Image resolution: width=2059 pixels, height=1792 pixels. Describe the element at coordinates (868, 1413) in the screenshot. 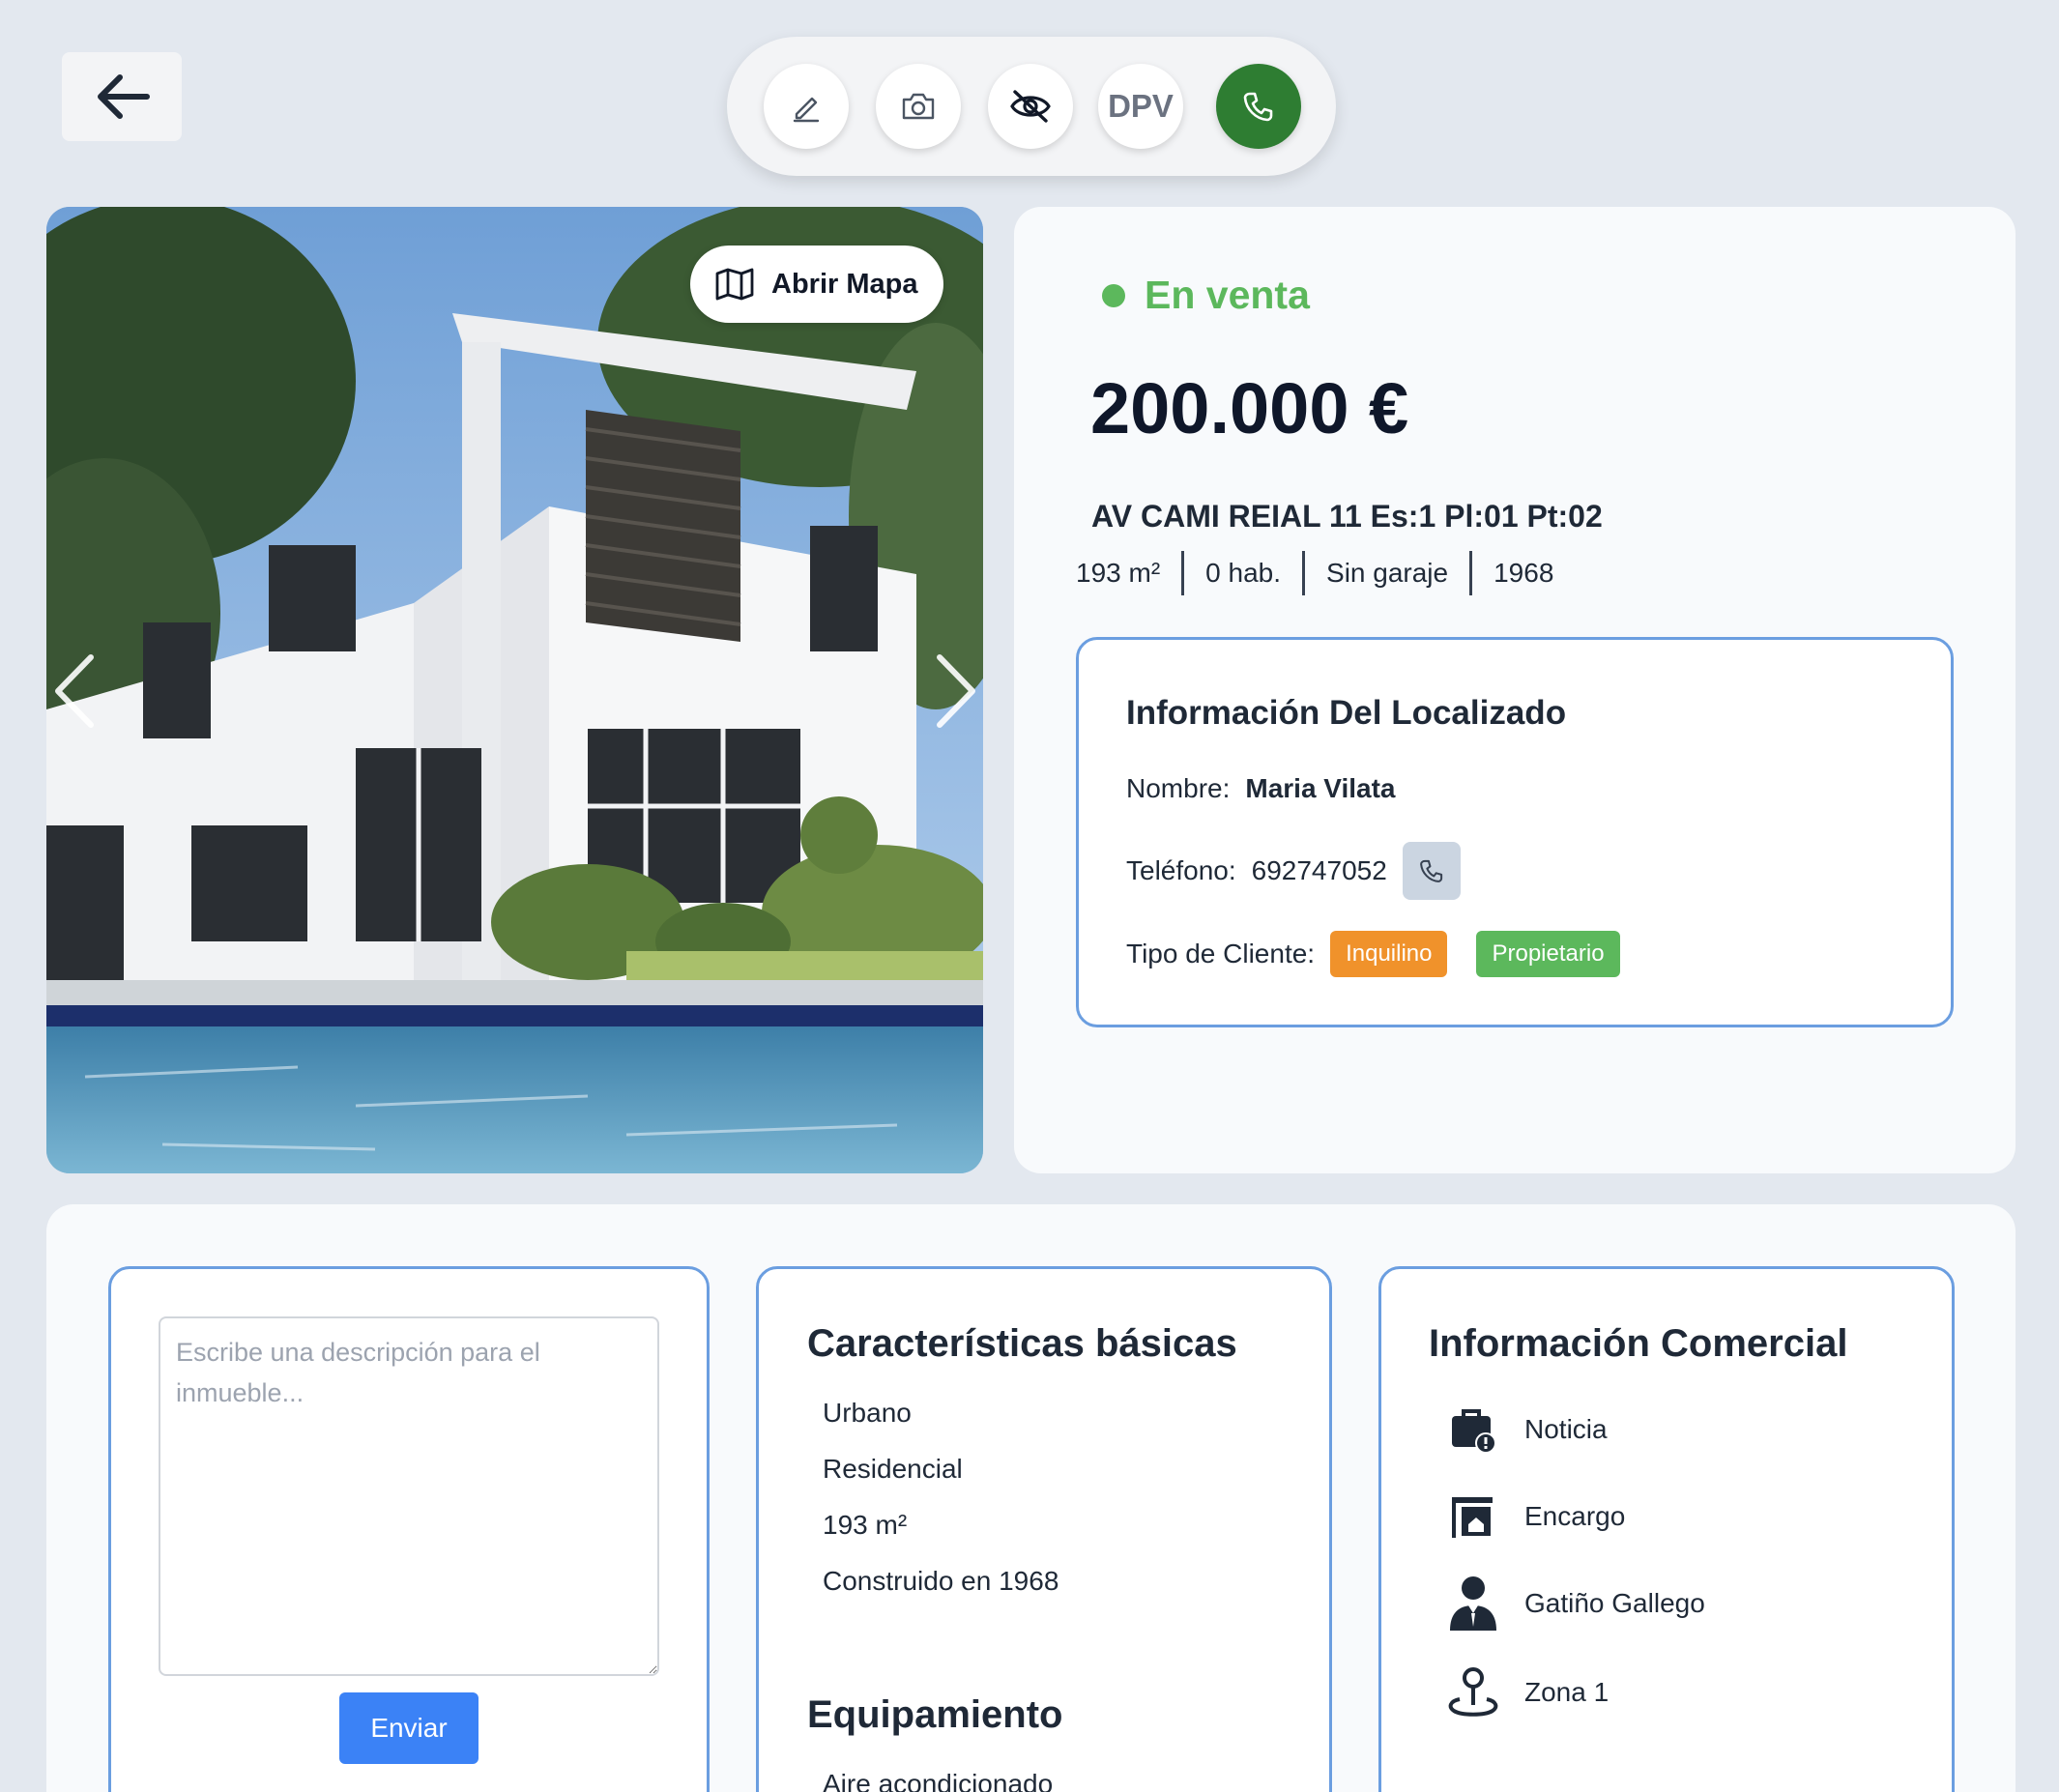

I see `feature-item: Urbano` at that location.